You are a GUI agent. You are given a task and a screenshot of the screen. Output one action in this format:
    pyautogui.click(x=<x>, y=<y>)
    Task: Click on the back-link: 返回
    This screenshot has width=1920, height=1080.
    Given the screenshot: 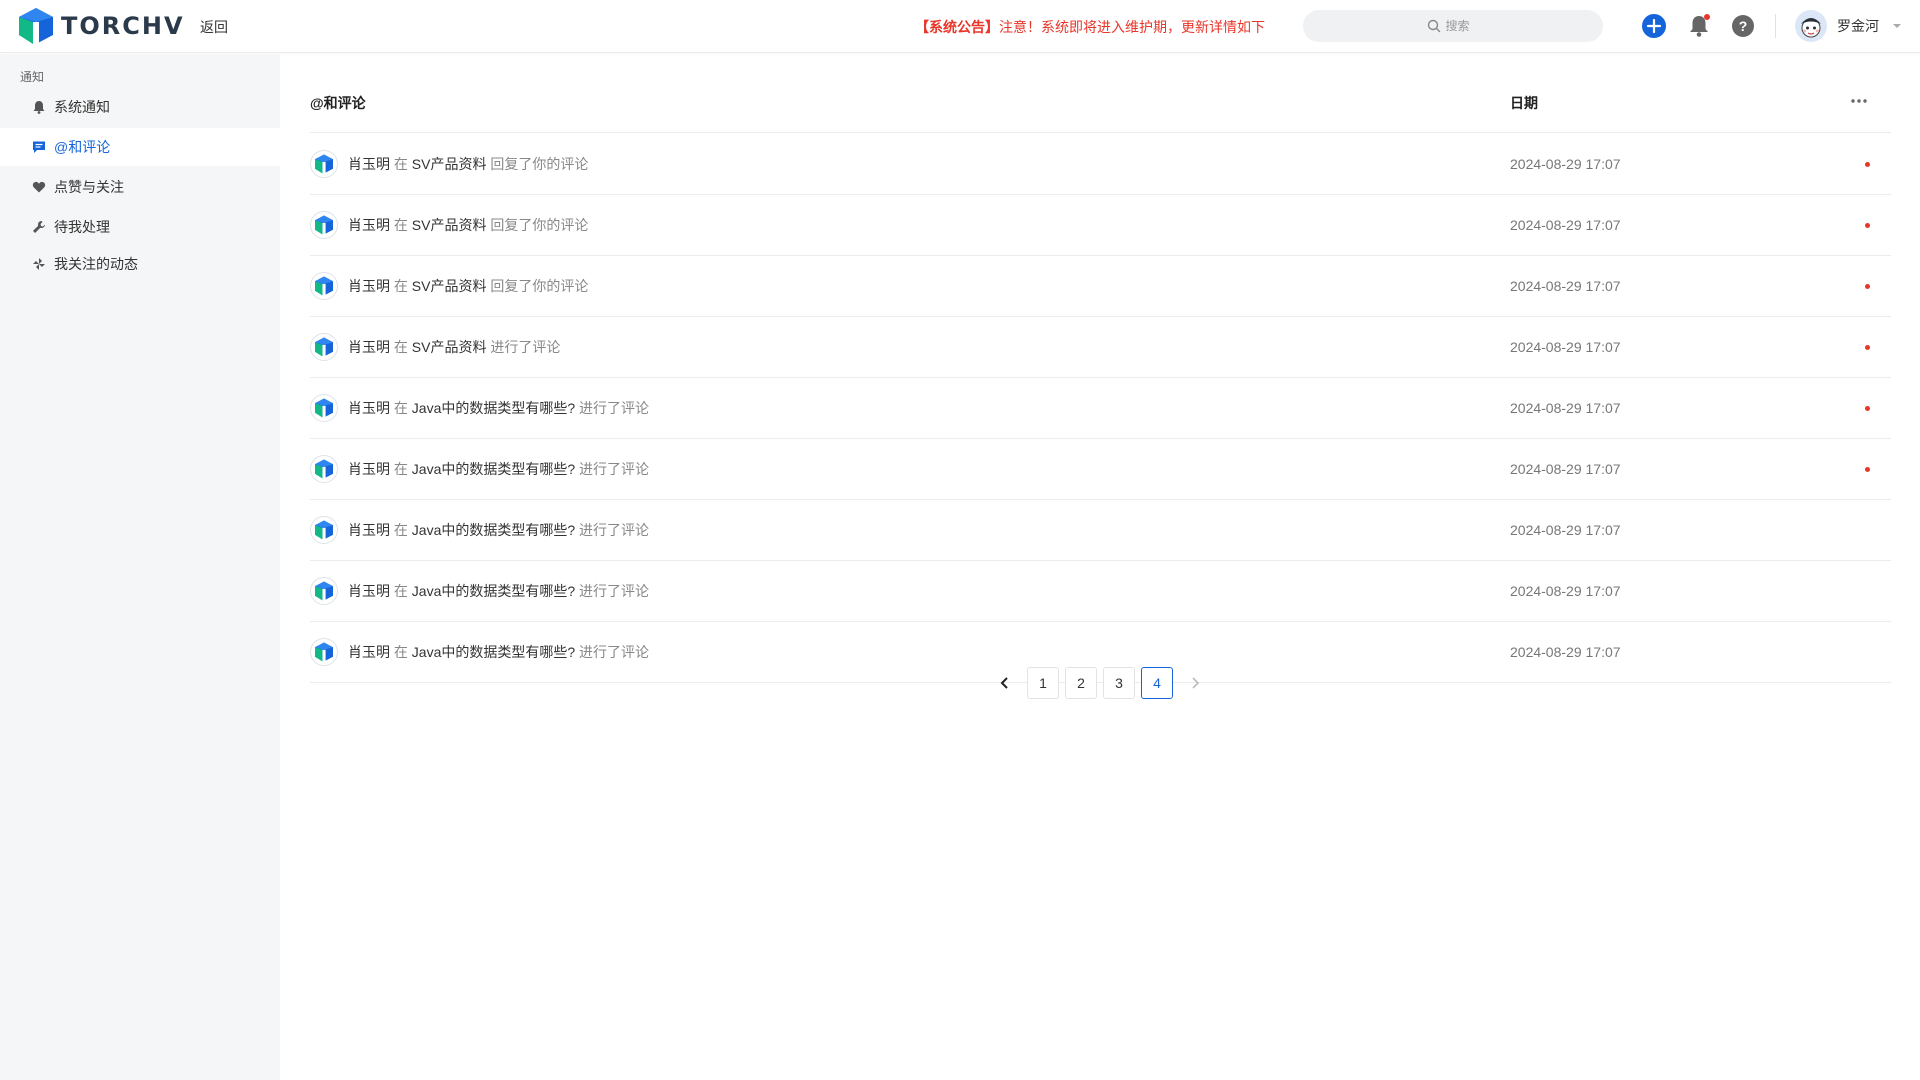 What is the action you would take?
    pyautogui.click(x=214, y=27)
    